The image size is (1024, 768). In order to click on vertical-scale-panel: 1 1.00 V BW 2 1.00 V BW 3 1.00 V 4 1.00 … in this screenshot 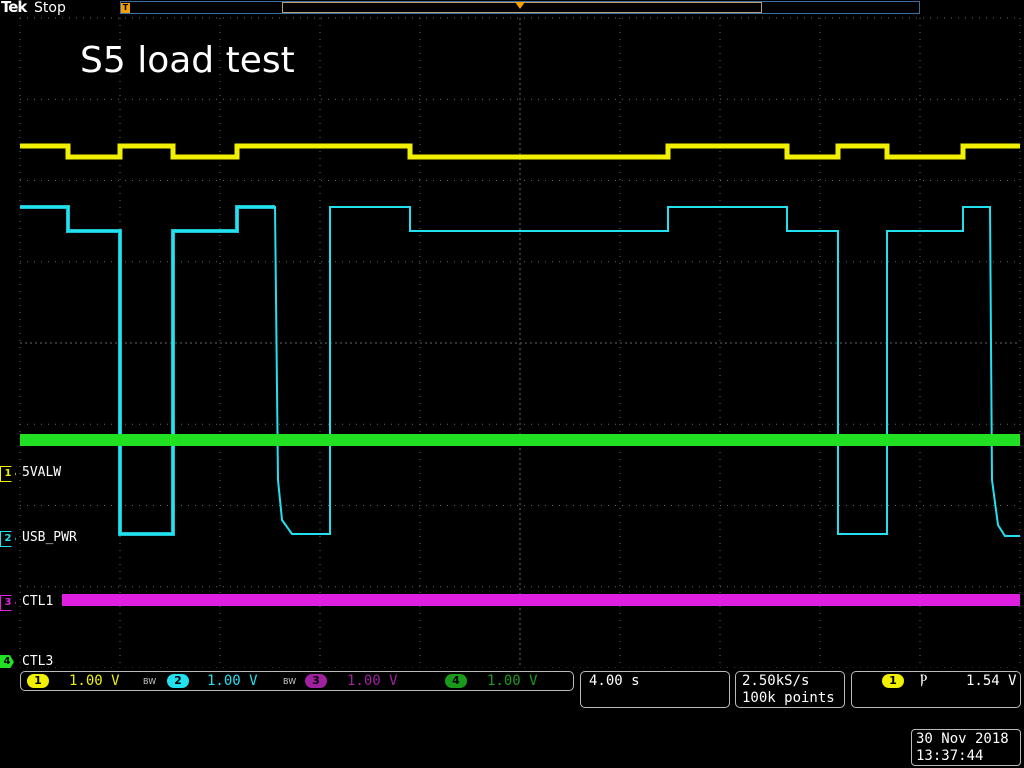, I will do `click(297, 681)`.